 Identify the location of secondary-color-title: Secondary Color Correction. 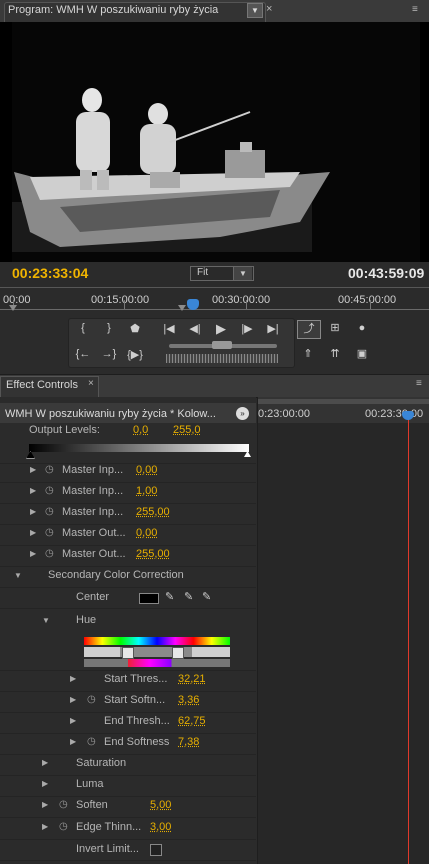
(116, 575).